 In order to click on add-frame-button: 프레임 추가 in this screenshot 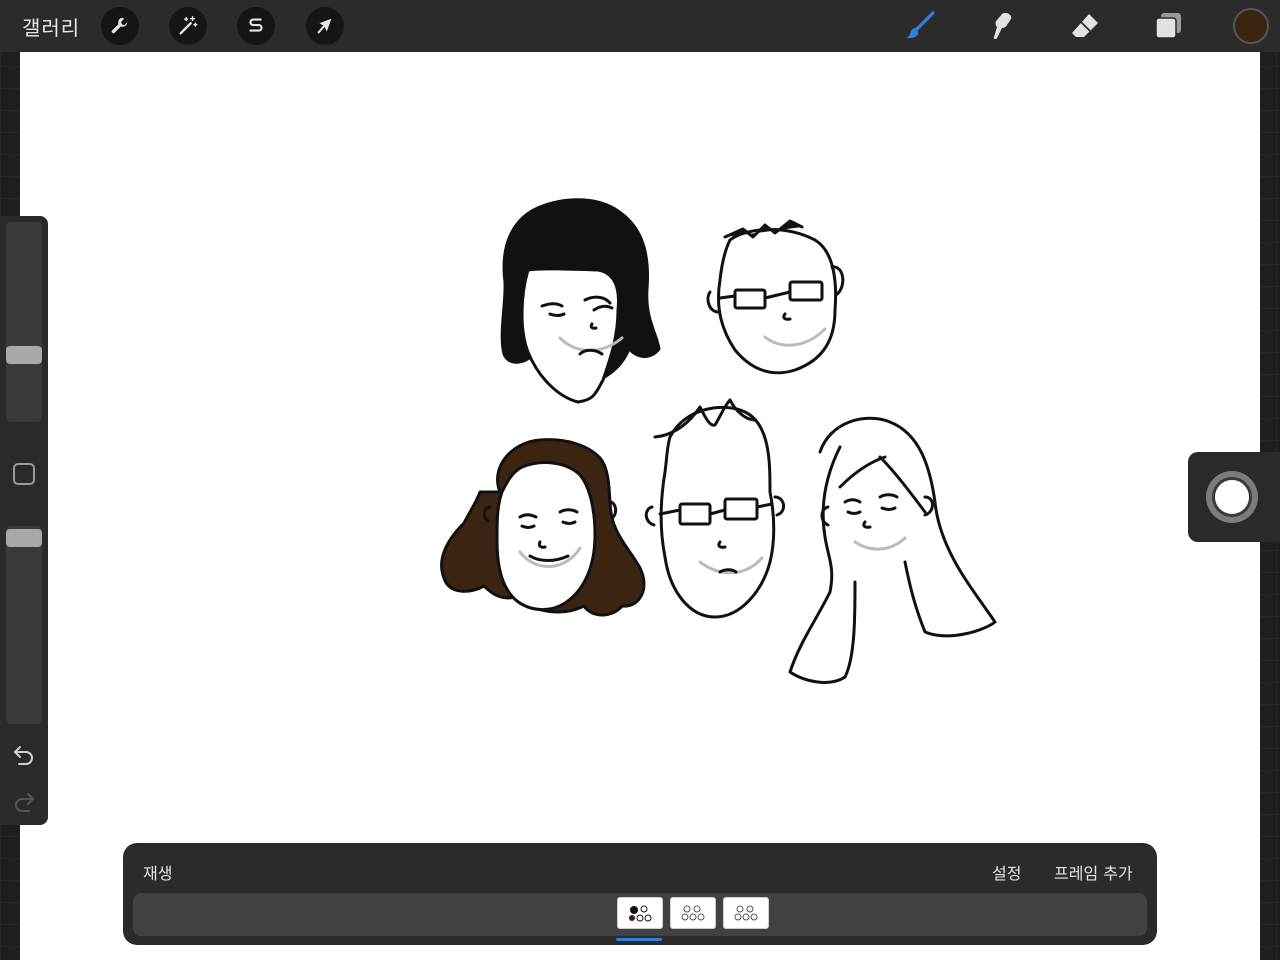, I will do `click(1093, 872)`.